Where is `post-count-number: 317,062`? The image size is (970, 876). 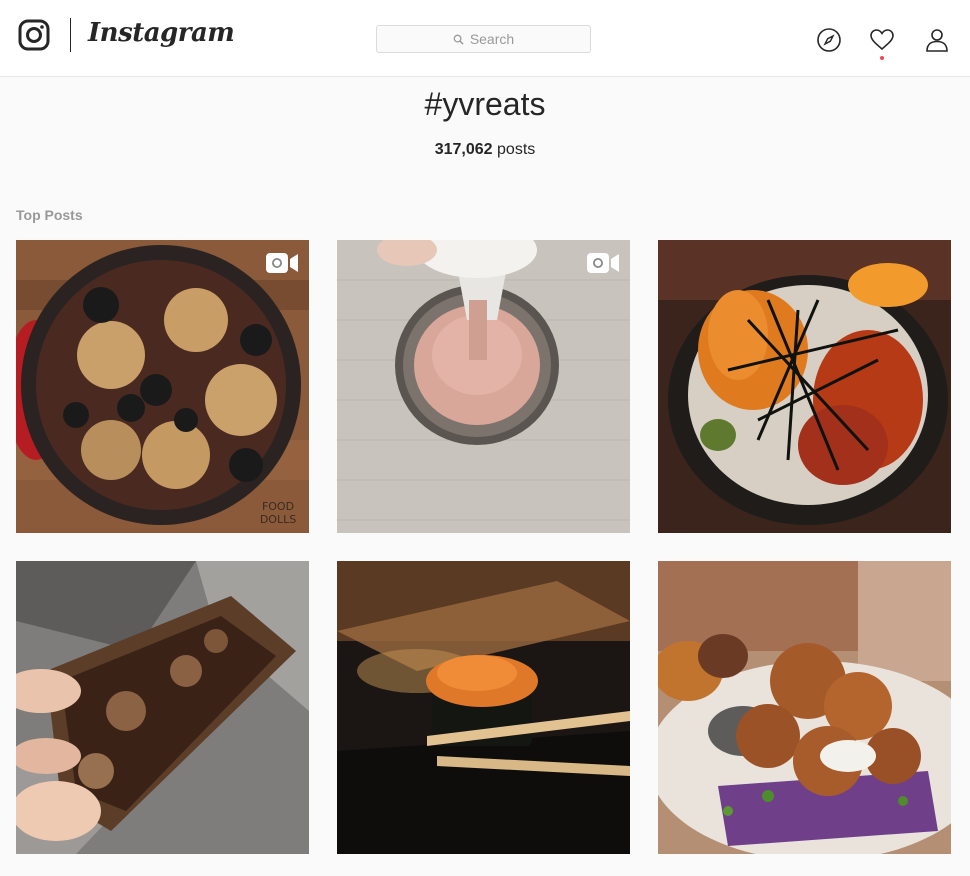 post-count-number: 317,062 is located at coordinates (463, 149).